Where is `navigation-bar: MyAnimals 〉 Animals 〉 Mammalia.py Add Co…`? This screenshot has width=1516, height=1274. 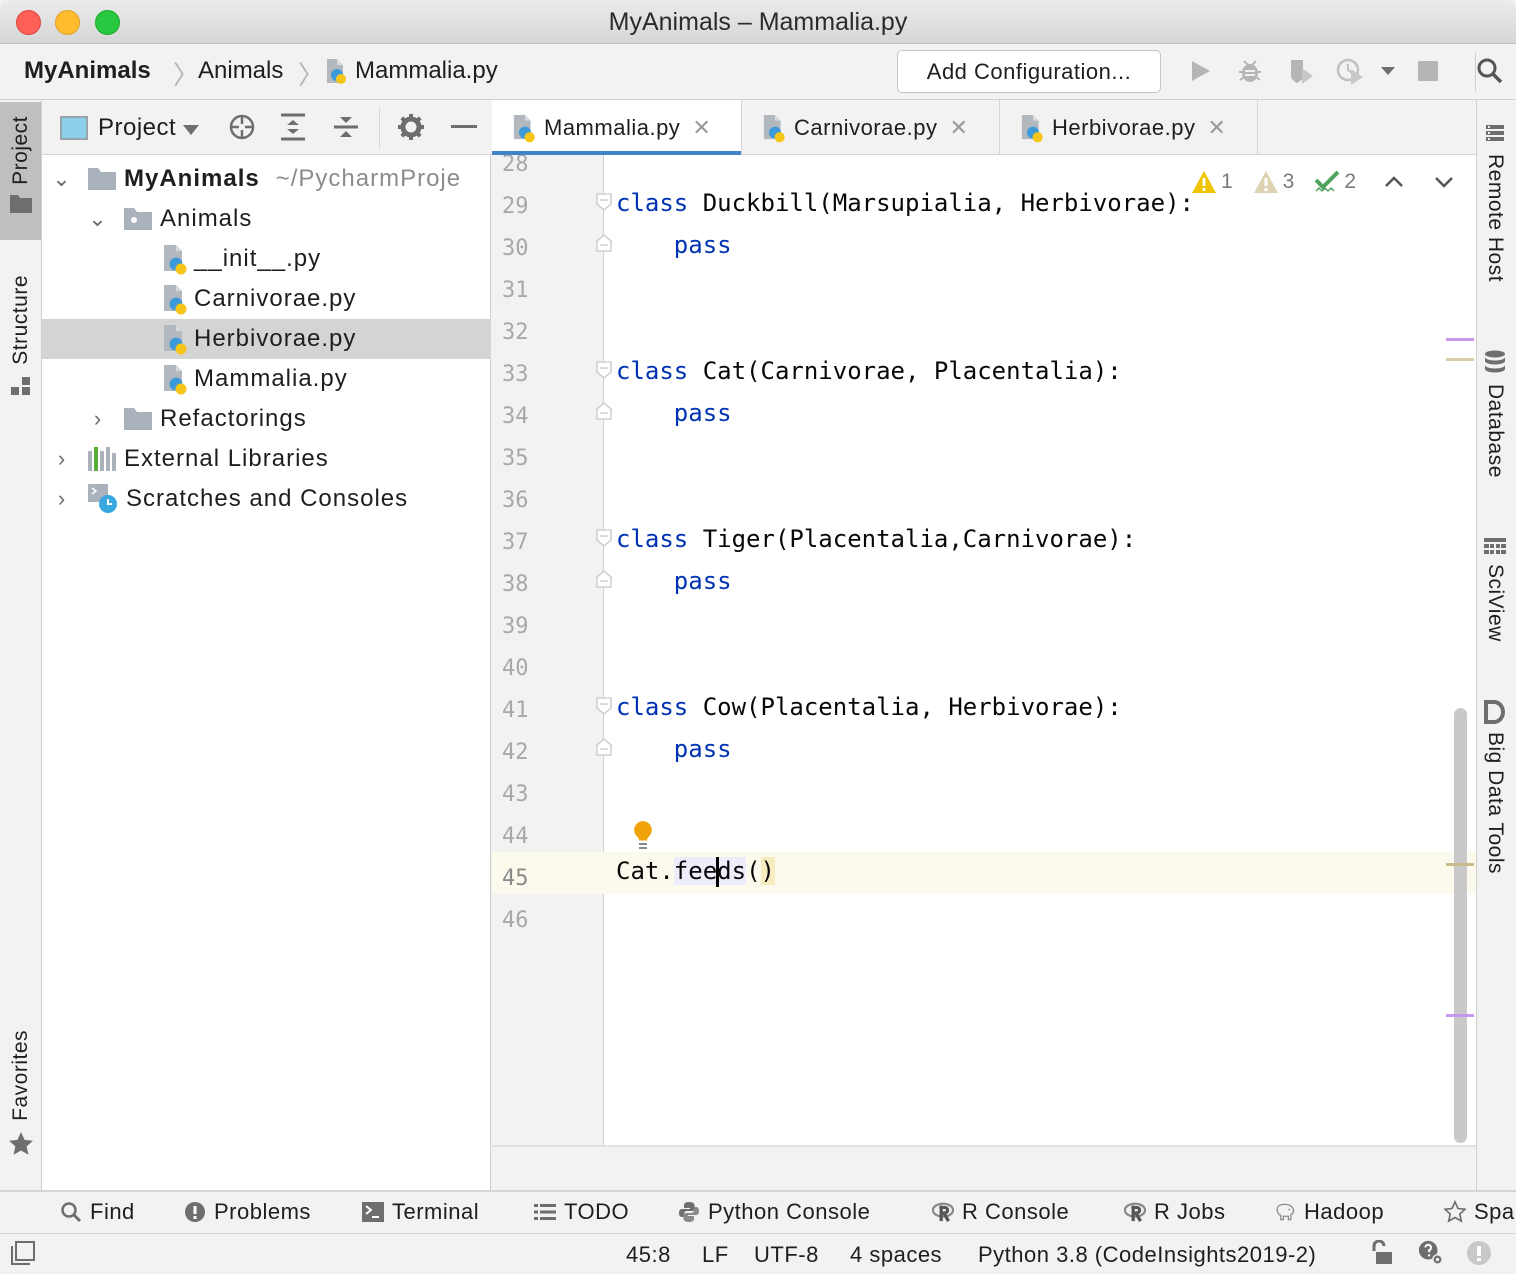 navigation-bar: MyAnimals 〉 Animals 〉 Mammalia.py Add Co… is located at coordinates (758, 72).